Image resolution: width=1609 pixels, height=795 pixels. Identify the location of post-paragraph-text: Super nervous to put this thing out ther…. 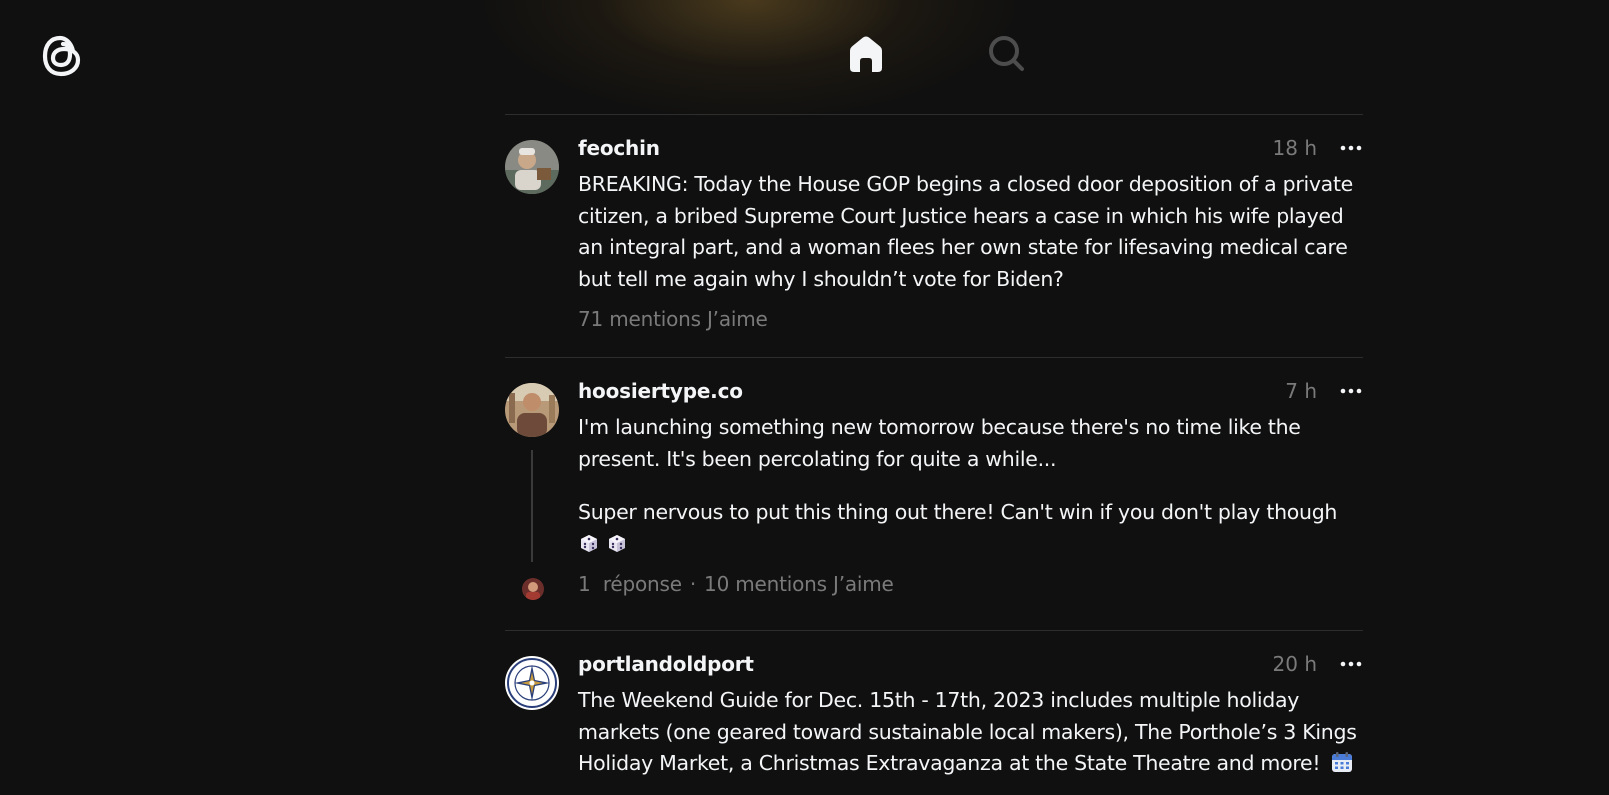
(958, 512).